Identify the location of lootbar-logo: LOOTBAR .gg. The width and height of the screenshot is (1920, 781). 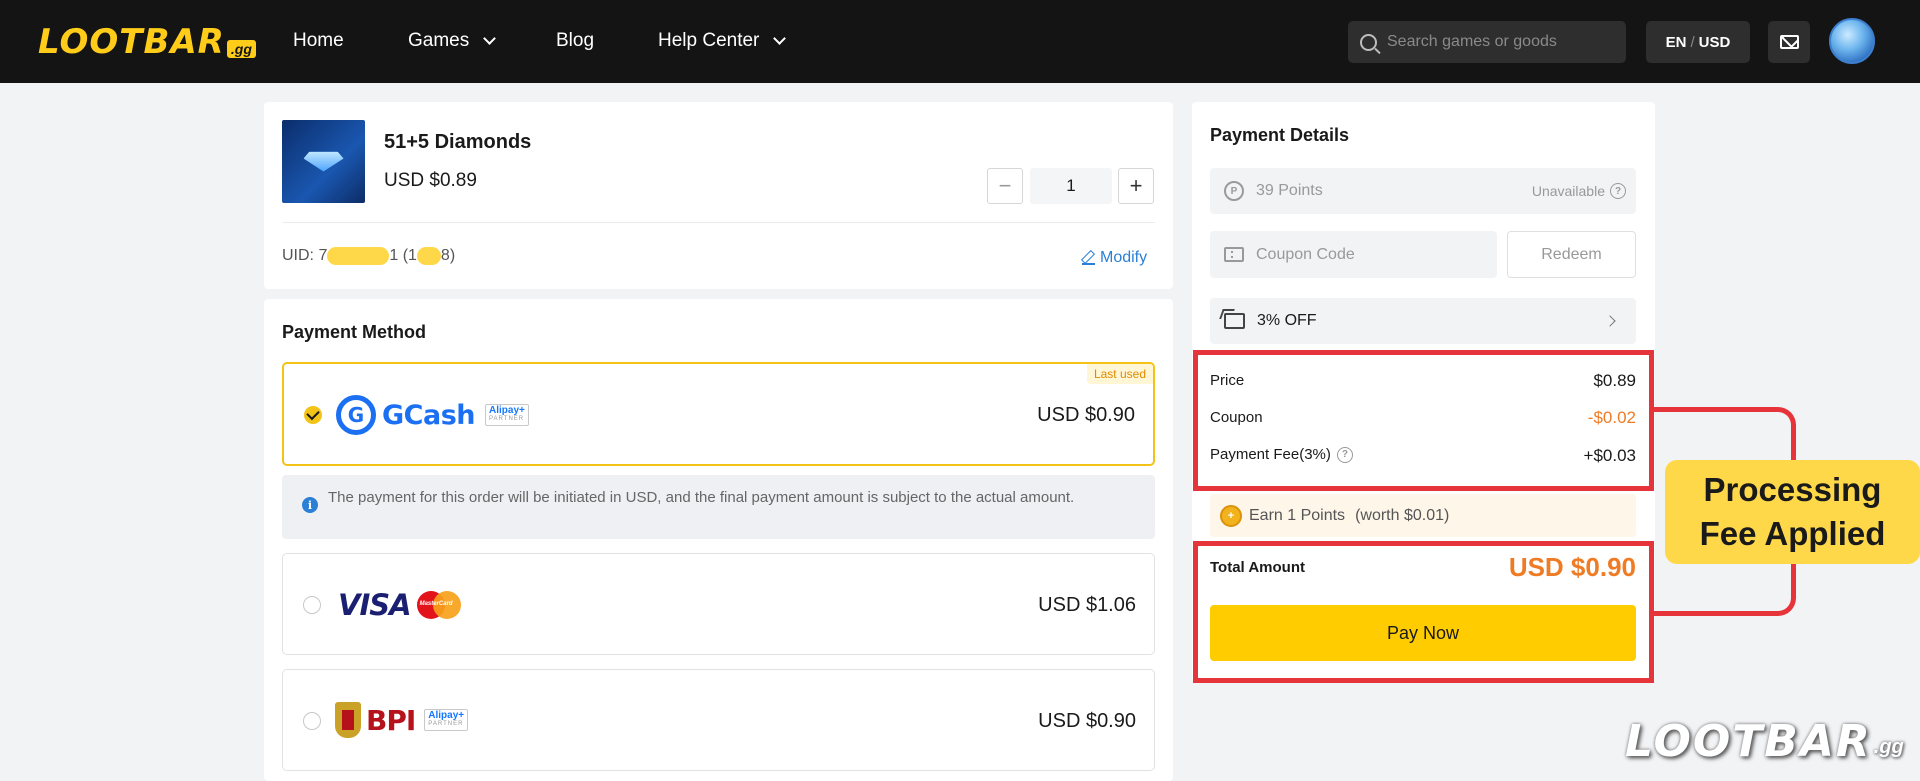
(147, 42).